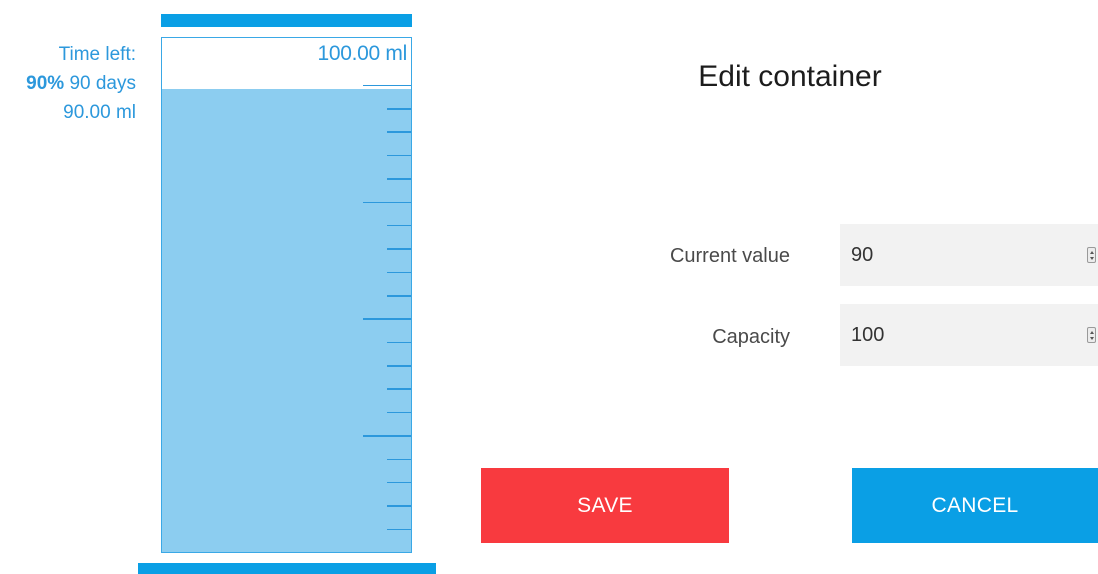 Image resolution: width=1098 pixels, height=574 pixels. Describe the element at coordinates (362, 53) in the screenshot. I see `capacity-label: 100.00 ml` at that location.